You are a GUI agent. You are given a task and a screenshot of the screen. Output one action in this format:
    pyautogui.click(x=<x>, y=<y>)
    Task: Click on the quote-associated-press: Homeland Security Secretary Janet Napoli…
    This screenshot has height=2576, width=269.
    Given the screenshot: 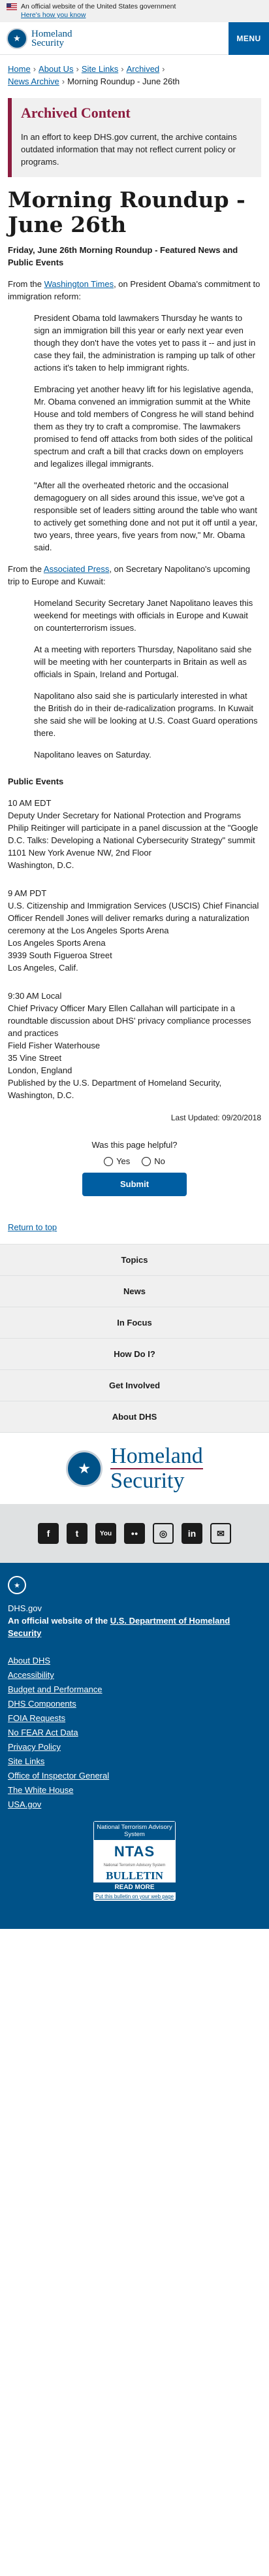 What is the action you would take?
    pyautogui.click(x=148, y=679)
    